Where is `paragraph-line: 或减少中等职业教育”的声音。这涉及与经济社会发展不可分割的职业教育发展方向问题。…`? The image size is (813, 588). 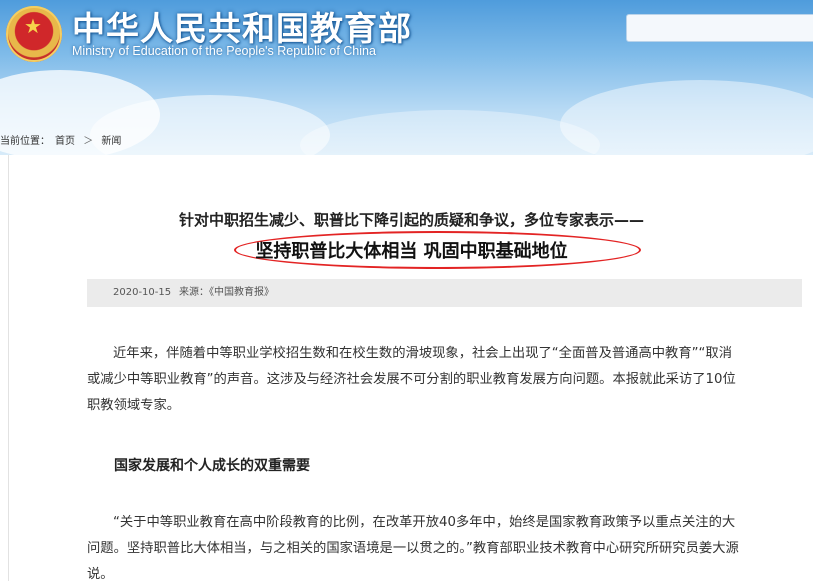
paragraph-line: 或减少中等职业教育”的声音。这涉及与经济社会发展不可分割的职业教育发展方向问题。… is located at coordinates (411, 379).